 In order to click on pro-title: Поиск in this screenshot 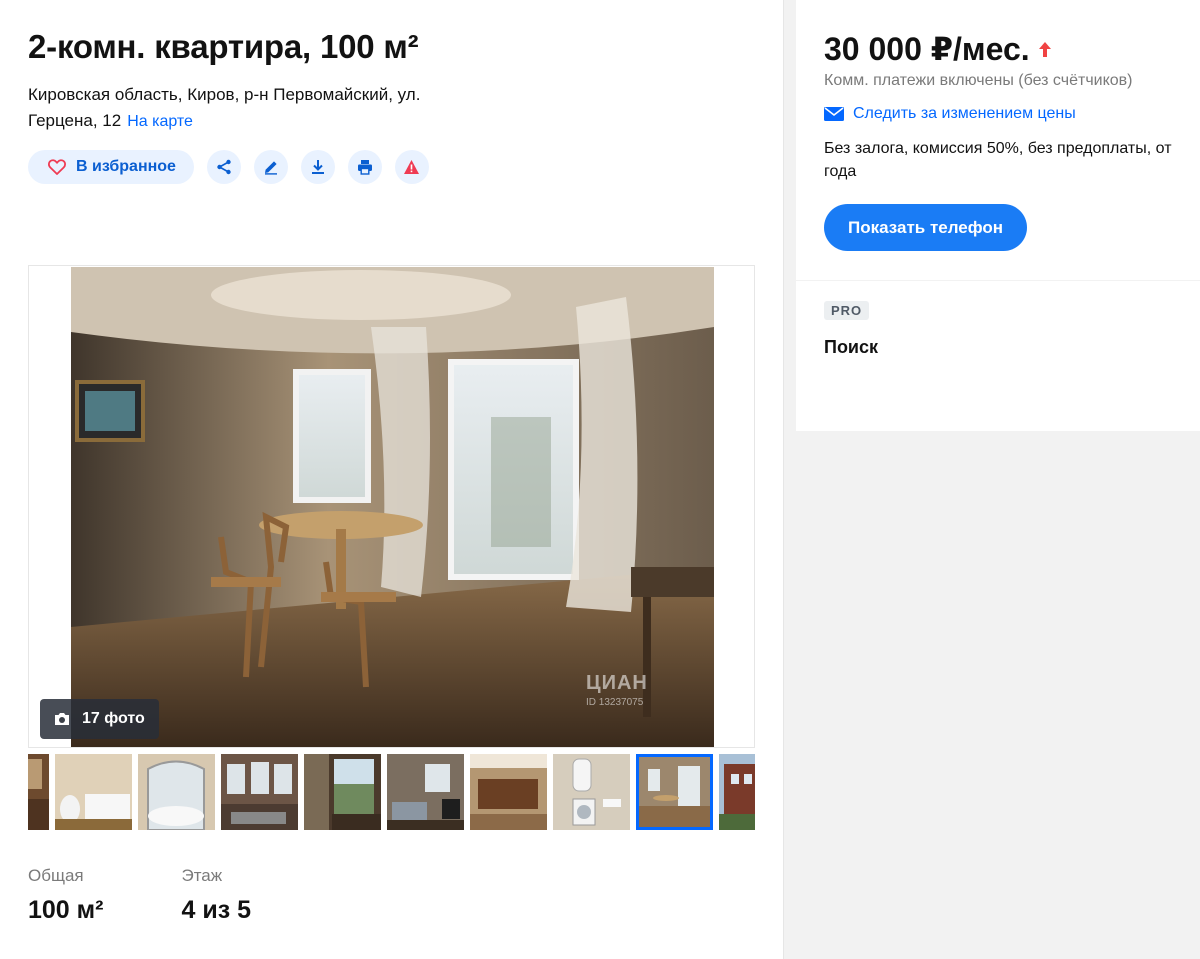, I will do `click(851, 347)`.